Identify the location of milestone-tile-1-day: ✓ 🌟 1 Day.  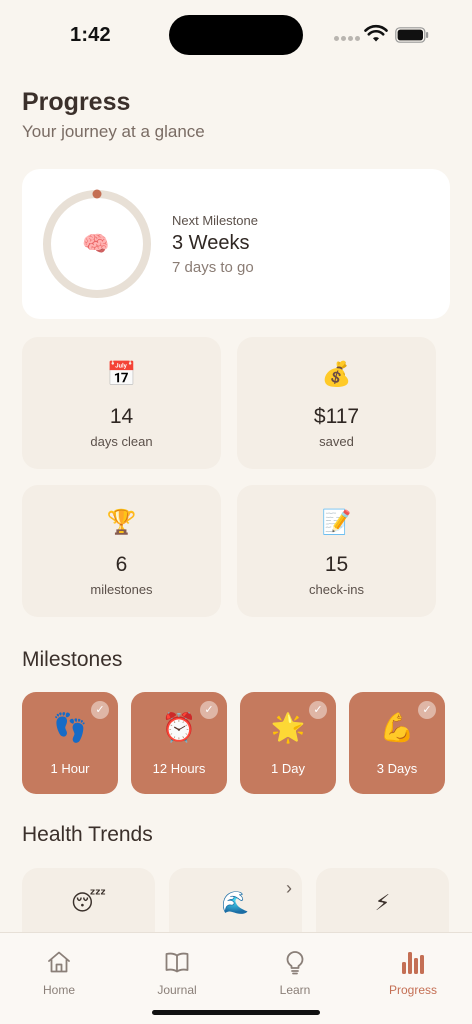
(288, 743).